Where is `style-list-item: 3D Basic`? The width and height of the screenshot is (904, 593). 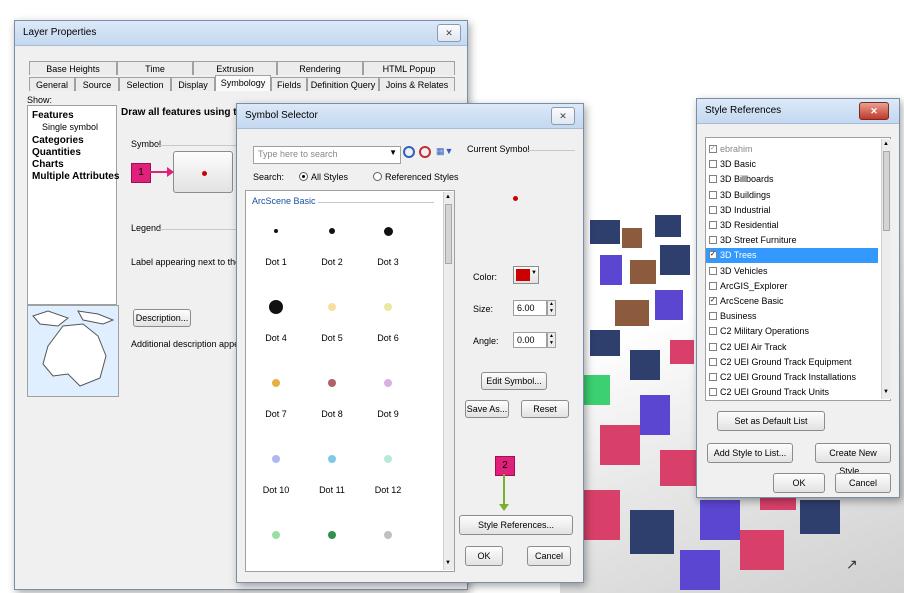 style-list-item: 3D Basic is located at coordinates (792, 164).